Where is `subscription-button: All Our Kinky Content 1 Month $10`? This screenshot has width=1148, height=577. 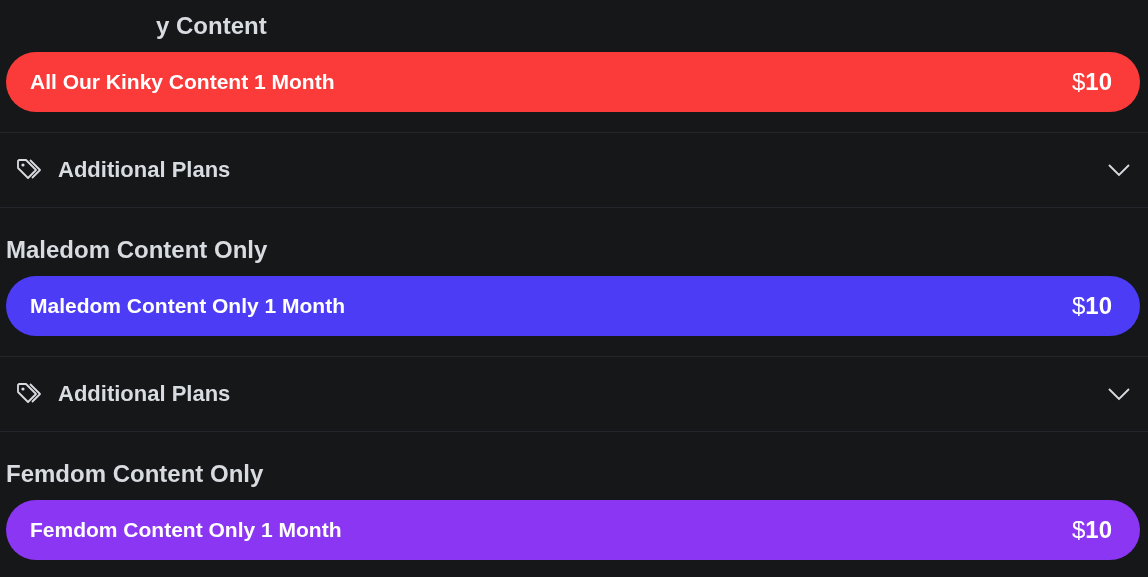 subscription-button: All Our Kinky Content 1 Month $10 is located at coordinates (573, 82).